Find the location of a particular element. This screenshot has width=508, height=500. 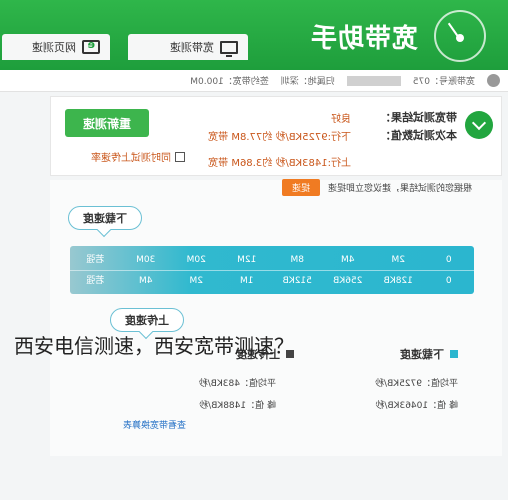

upload-peak: 峰 值：1488KB/秒 is located at coordinates (237, 406).